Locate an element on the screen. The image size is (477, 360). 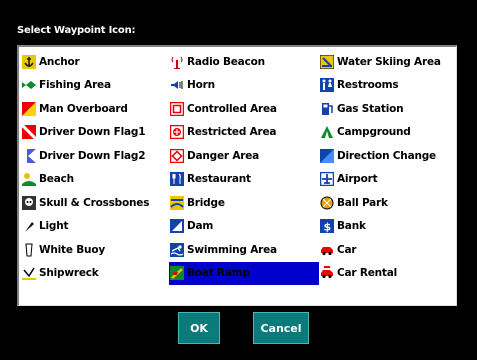
icon-option-label: Driver Down Flag2 is located at coordinates (92, 155).